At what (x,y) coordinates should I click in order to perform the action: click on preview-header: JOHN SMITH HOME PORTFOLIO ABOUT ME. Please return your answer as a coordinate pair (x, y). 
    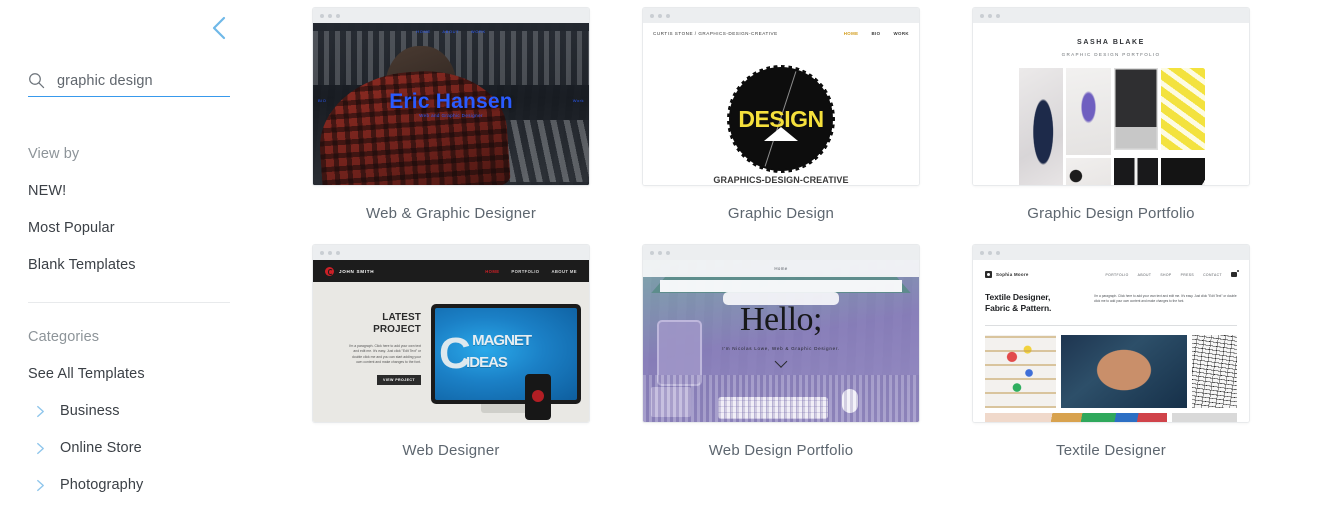
    Looking at the image, I should click on (451, 271).